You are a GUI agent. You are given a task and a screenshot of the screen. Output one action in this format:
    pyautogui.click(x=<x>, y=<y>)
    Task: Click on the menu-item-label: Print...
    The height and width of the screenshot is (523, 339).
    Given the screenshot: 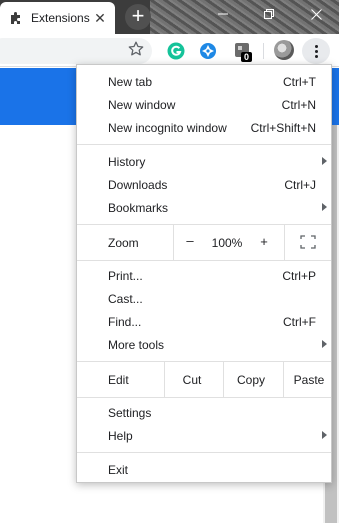 What is the action you would take?
    pyautogui.click(x=125, y=275)
    